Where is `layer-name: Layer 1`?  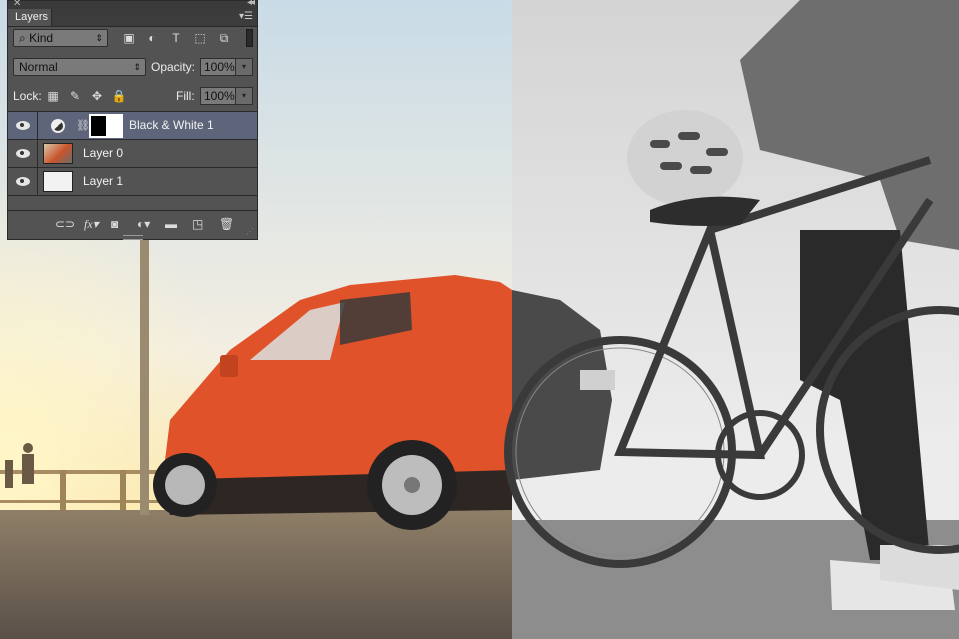 layer-name: Layer 1 is located at coordinates (103, 181).